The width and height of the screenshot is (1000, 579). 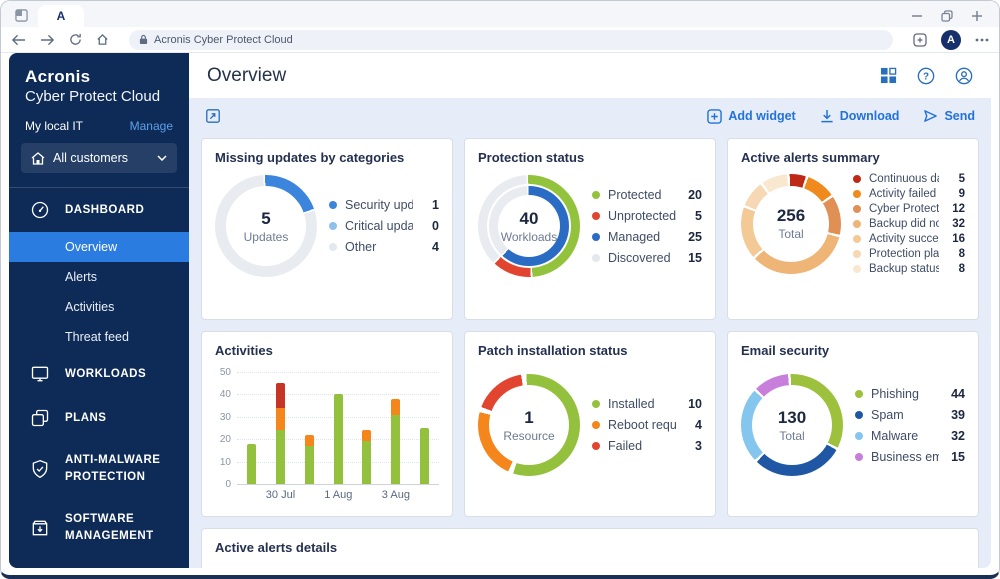 What do you see at coordinates (947, 16) in the screenshot?
I see `restore-button` at bounding box center [947, 16].